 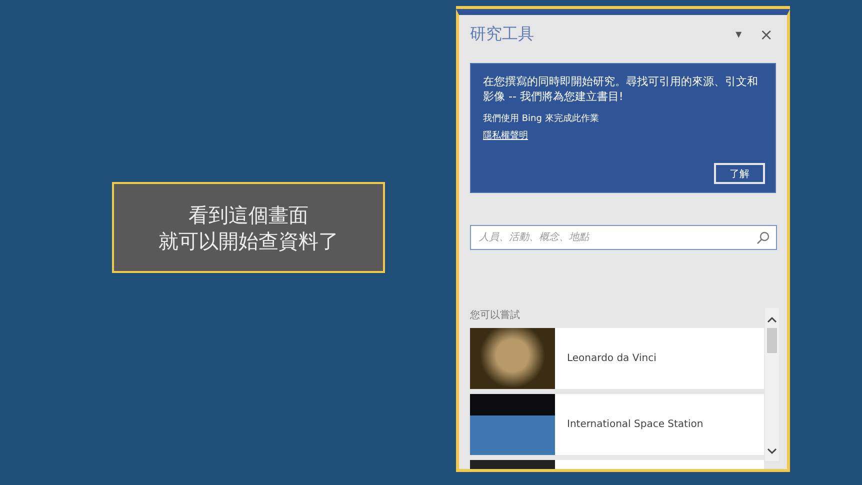 I want to click on scrollbar, so click(x=772, y=384).